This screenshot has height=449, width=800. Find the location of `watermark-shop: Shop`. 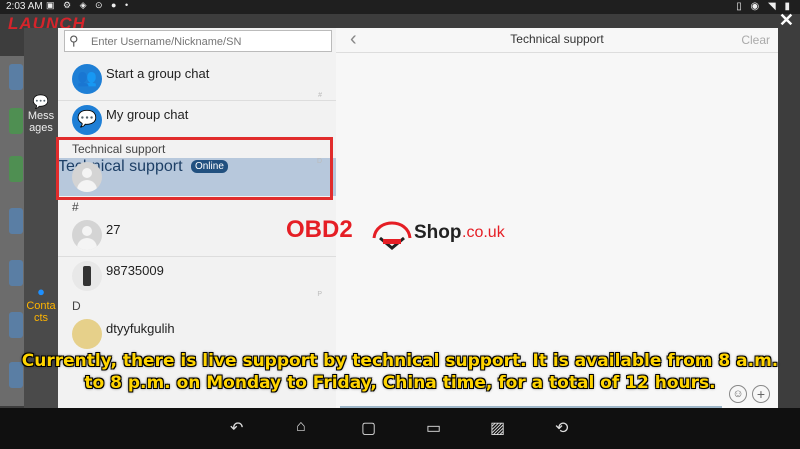

watermark-shop: Shop is located at coordinates (438, 232).